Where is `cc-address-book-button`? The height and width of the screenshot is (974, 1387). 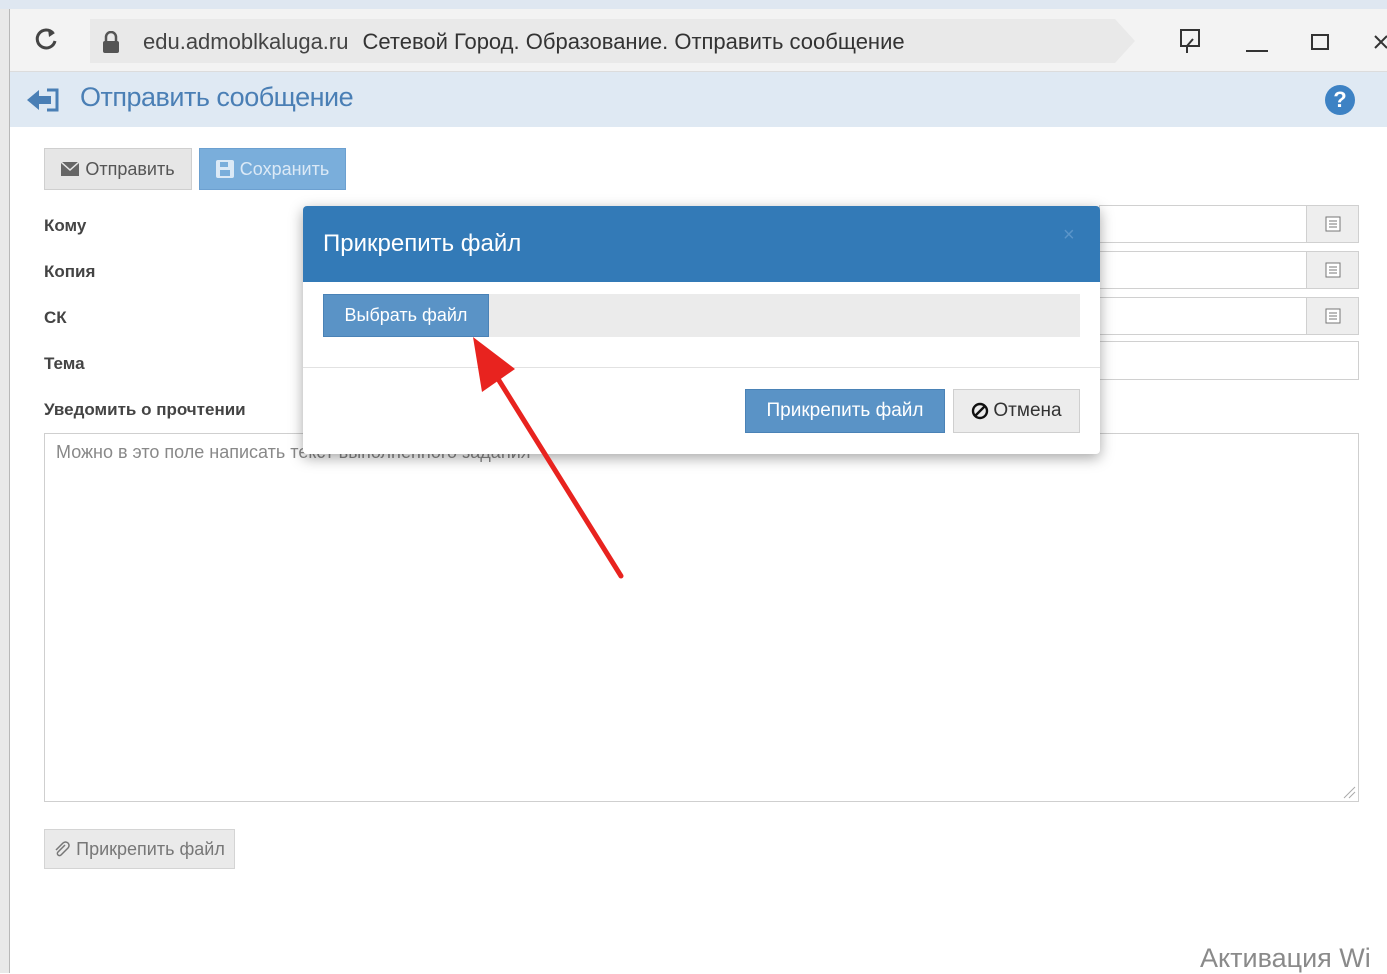 cc-address-book-button is located at coordinates (1332, 270).